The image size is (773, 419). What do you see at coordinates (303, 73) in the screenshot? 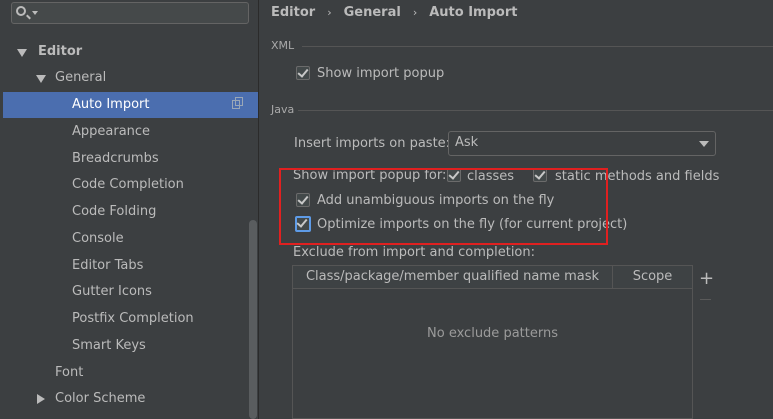
I see `show-import-popup-xml-checkbox` at bounding box center [303, 73].